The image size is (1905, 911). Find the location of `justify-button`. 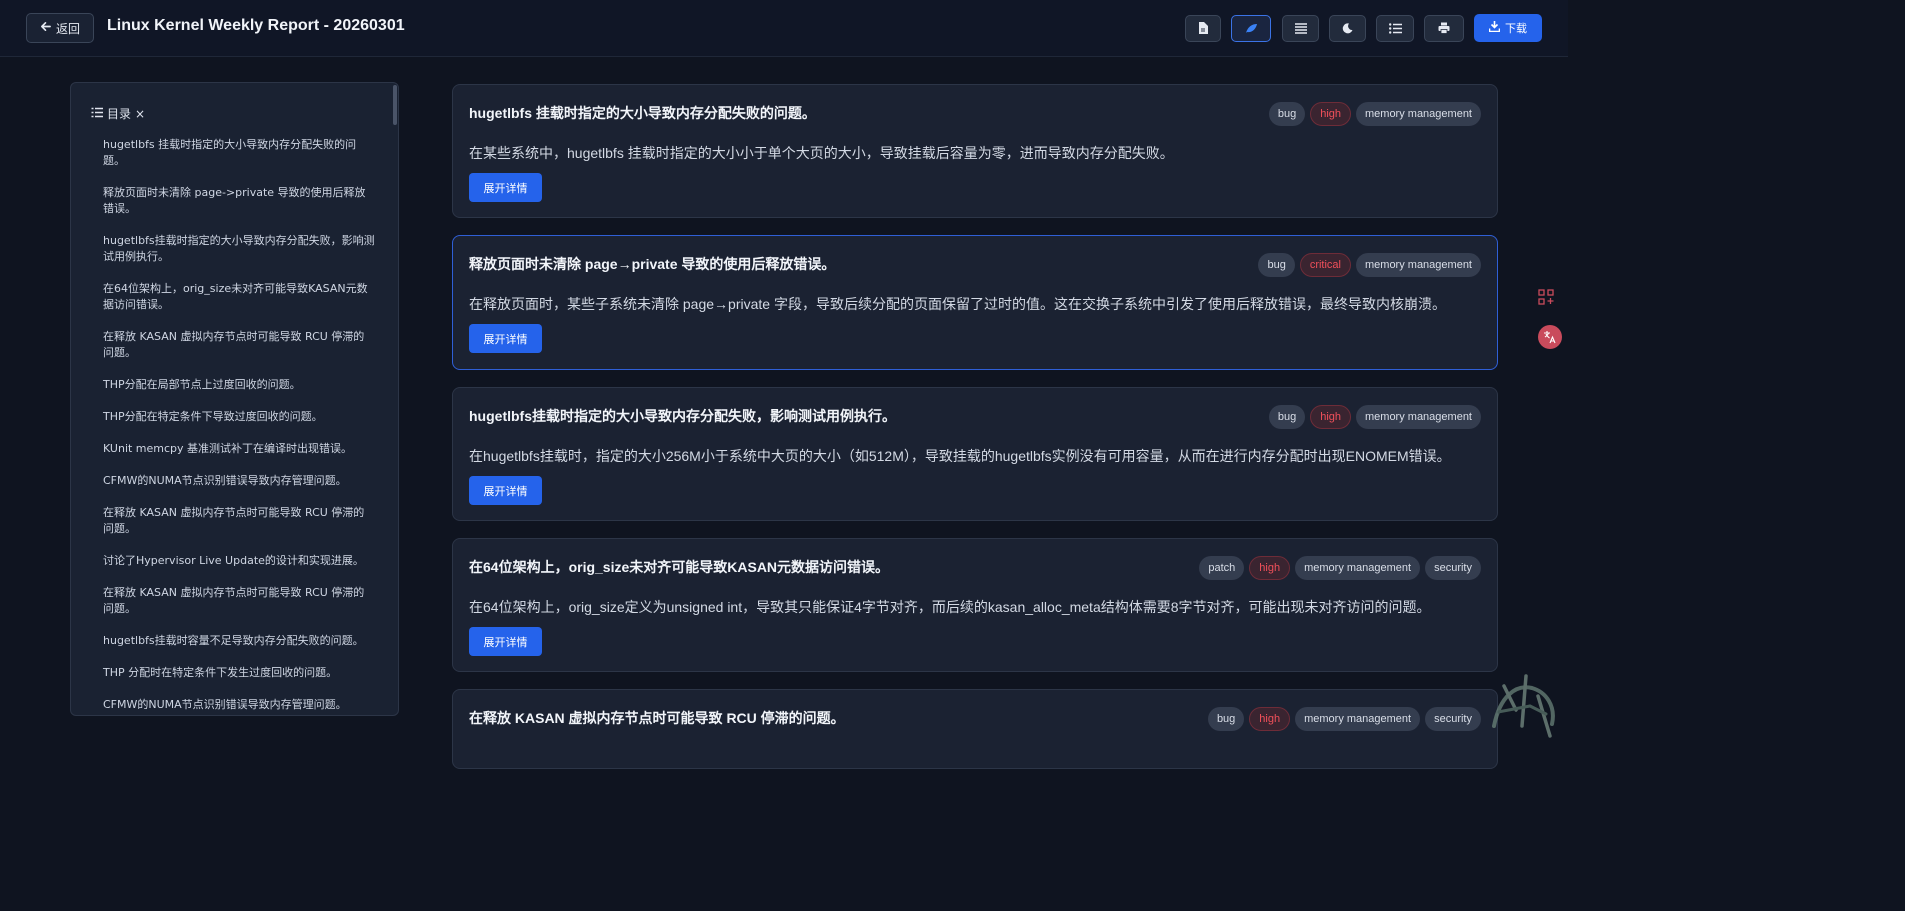

justify-button is located at coordinates (1300, 28).